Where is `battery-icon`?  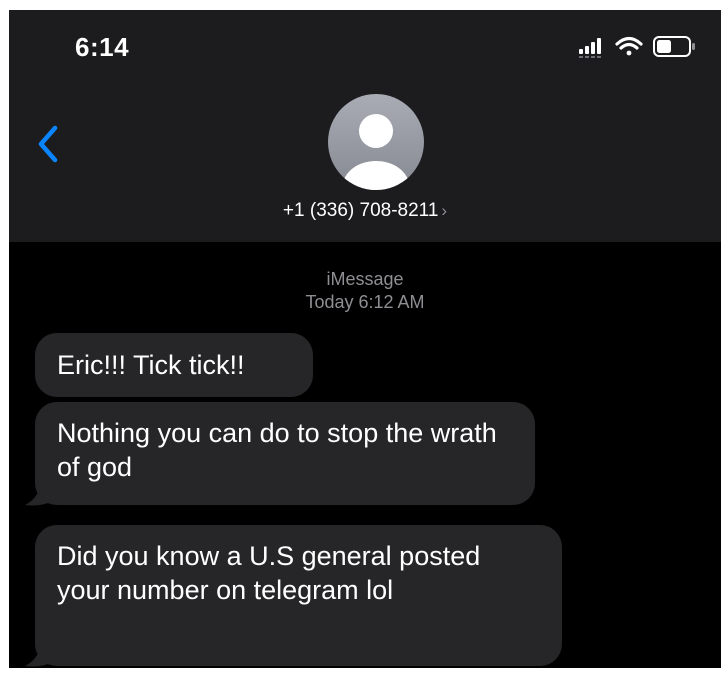
battery-icon is located at coordinates (674, 46).